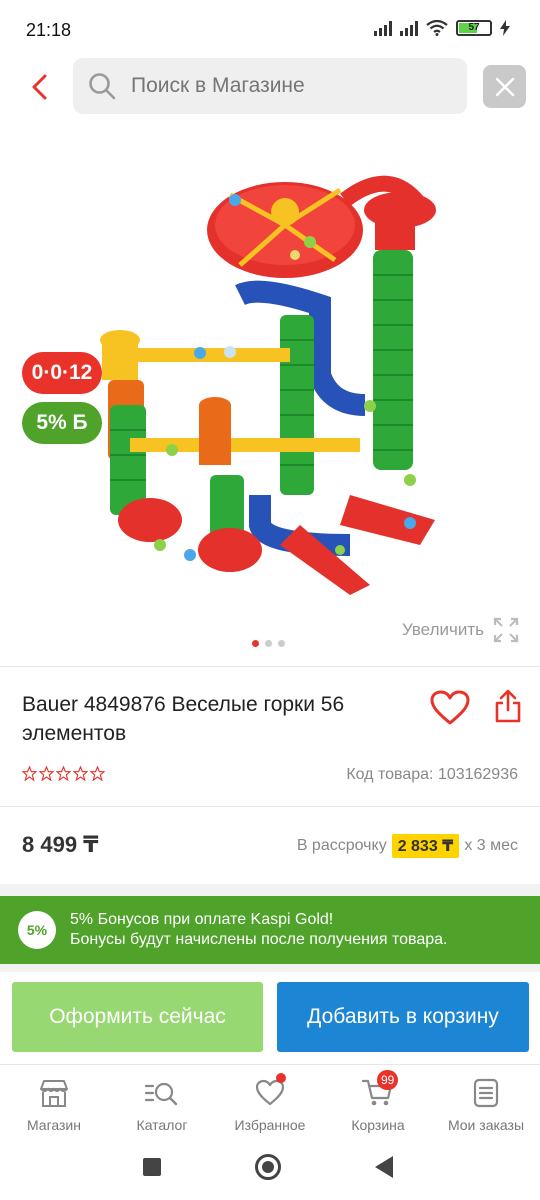  What do you see at coordinates (281, 86) in the screenshot?
I see `search-input` at bounding box center [281, 86].